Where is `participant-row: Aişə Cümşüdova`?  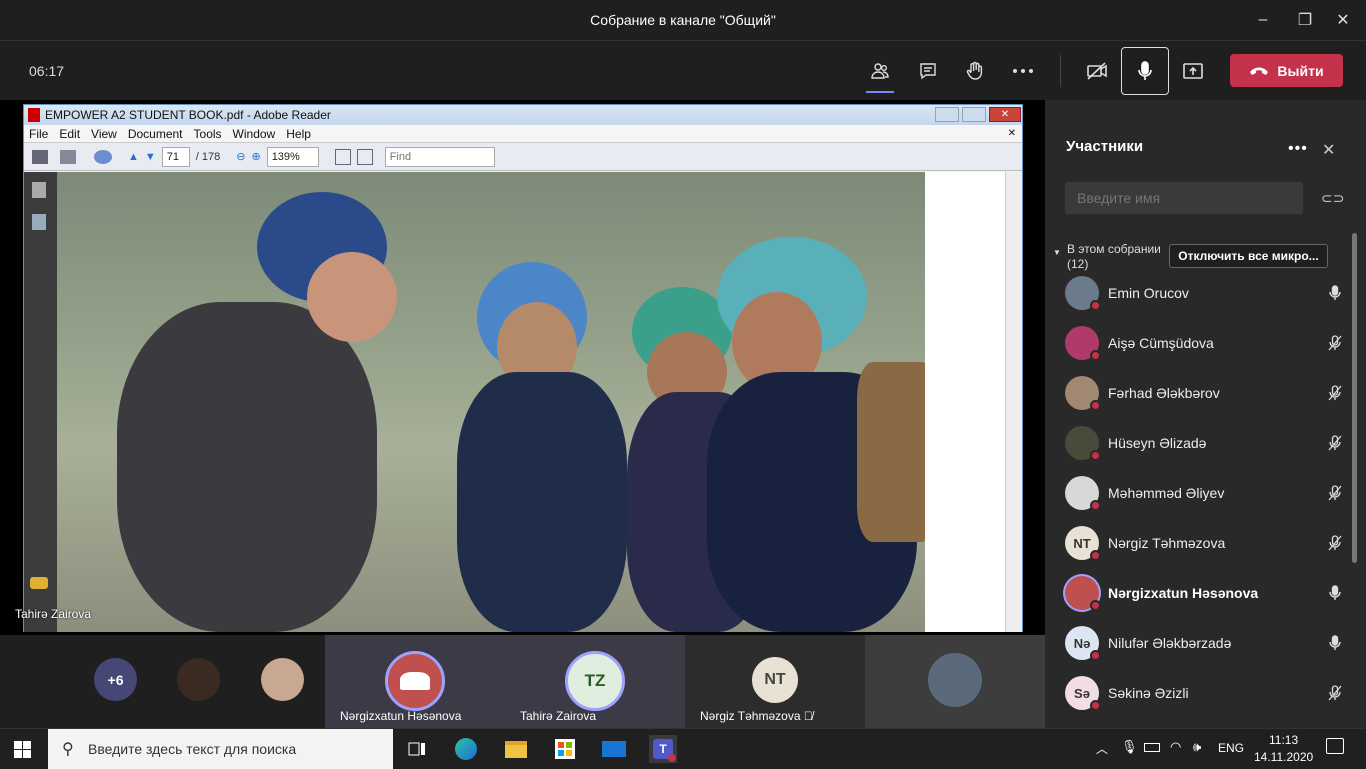 participant-row: Aişə Cümşüdova is located at coordinates (1205, 343).